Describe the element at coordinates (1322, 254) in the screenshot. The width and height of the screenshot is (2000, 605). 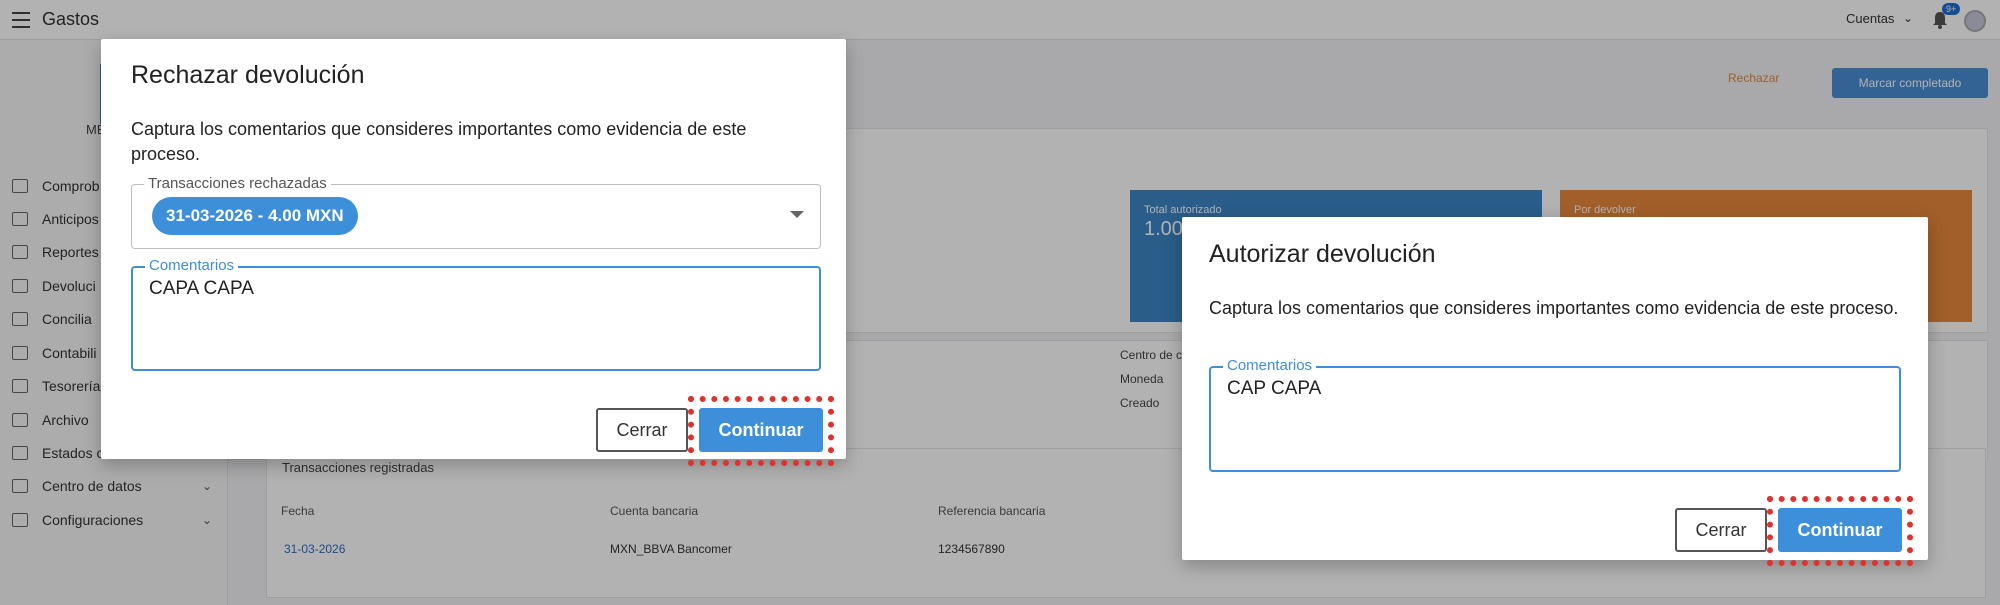
I see `dialog-title: Autorizar devolución` at that location.